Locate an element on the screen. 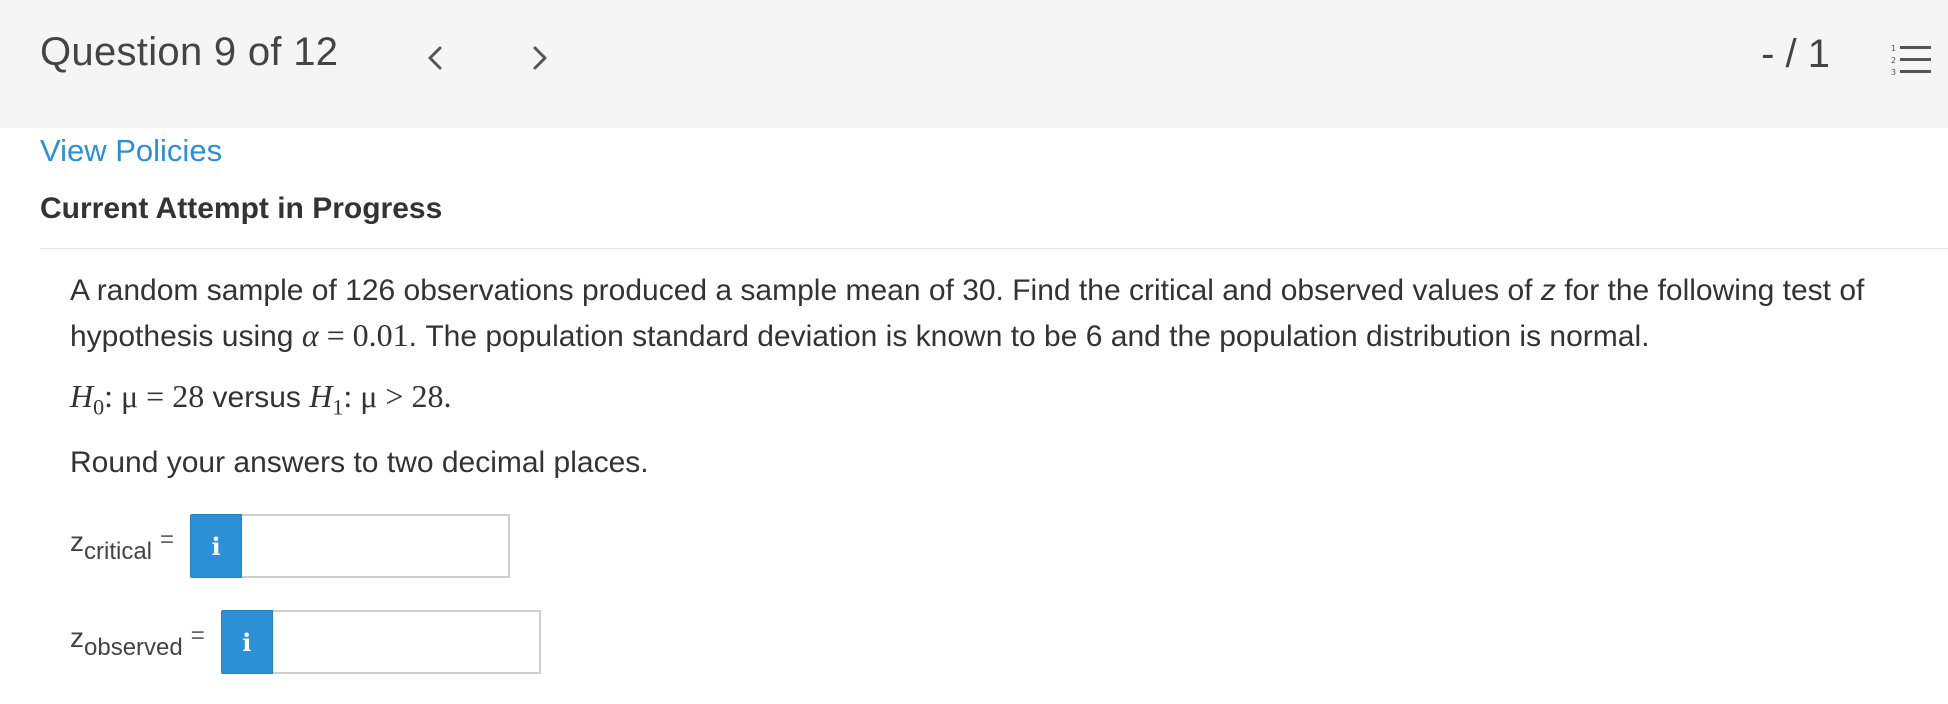  alpha-expression: α = 0.01 is located at coordinates (355, 335).